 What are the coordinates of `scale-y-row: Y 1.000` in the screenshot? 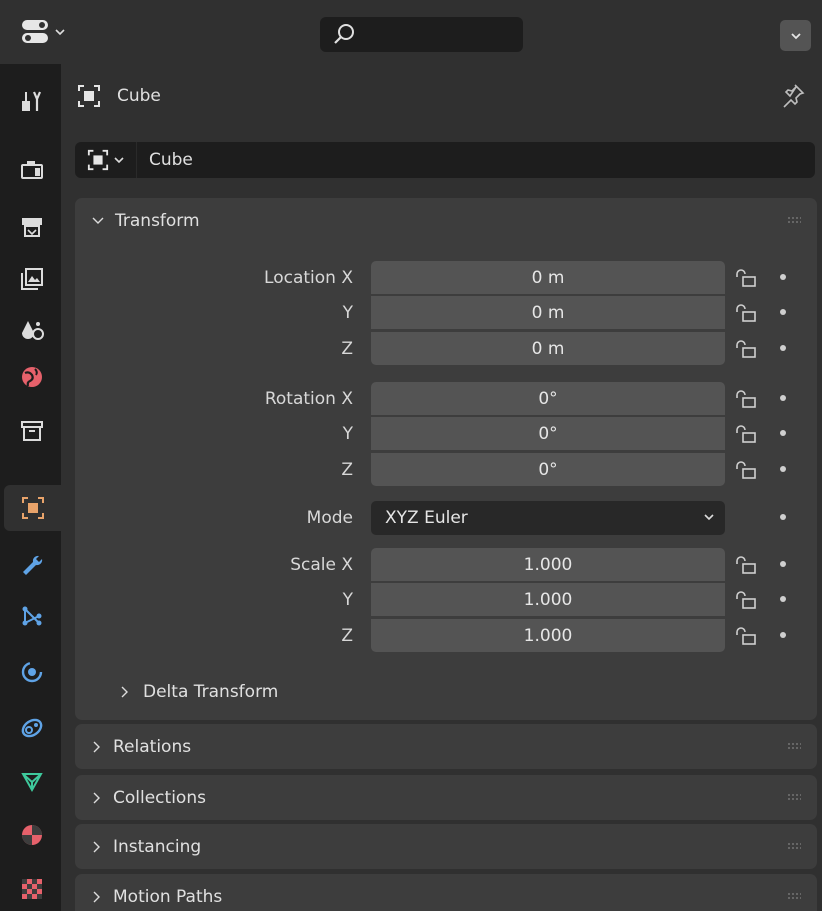 It's located at (446, 599).